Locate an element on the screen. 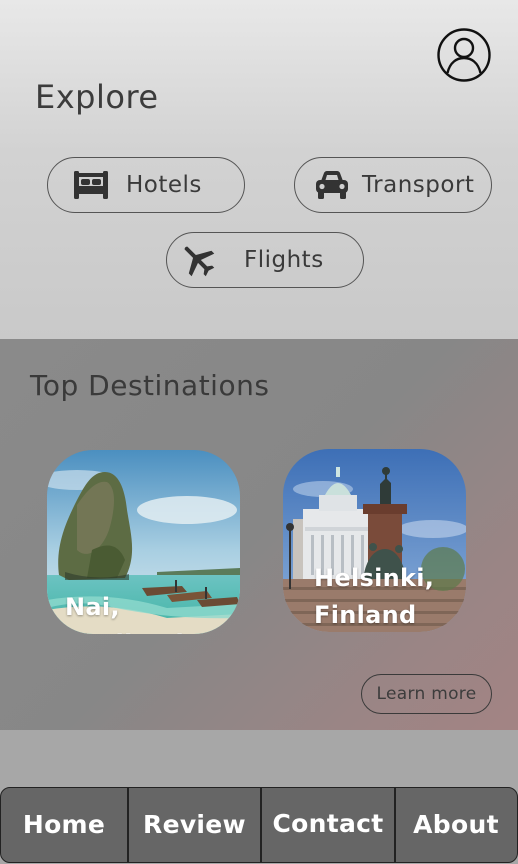 The image size is (518, 864). user-circle-icon is located at coordinates (464, 55).